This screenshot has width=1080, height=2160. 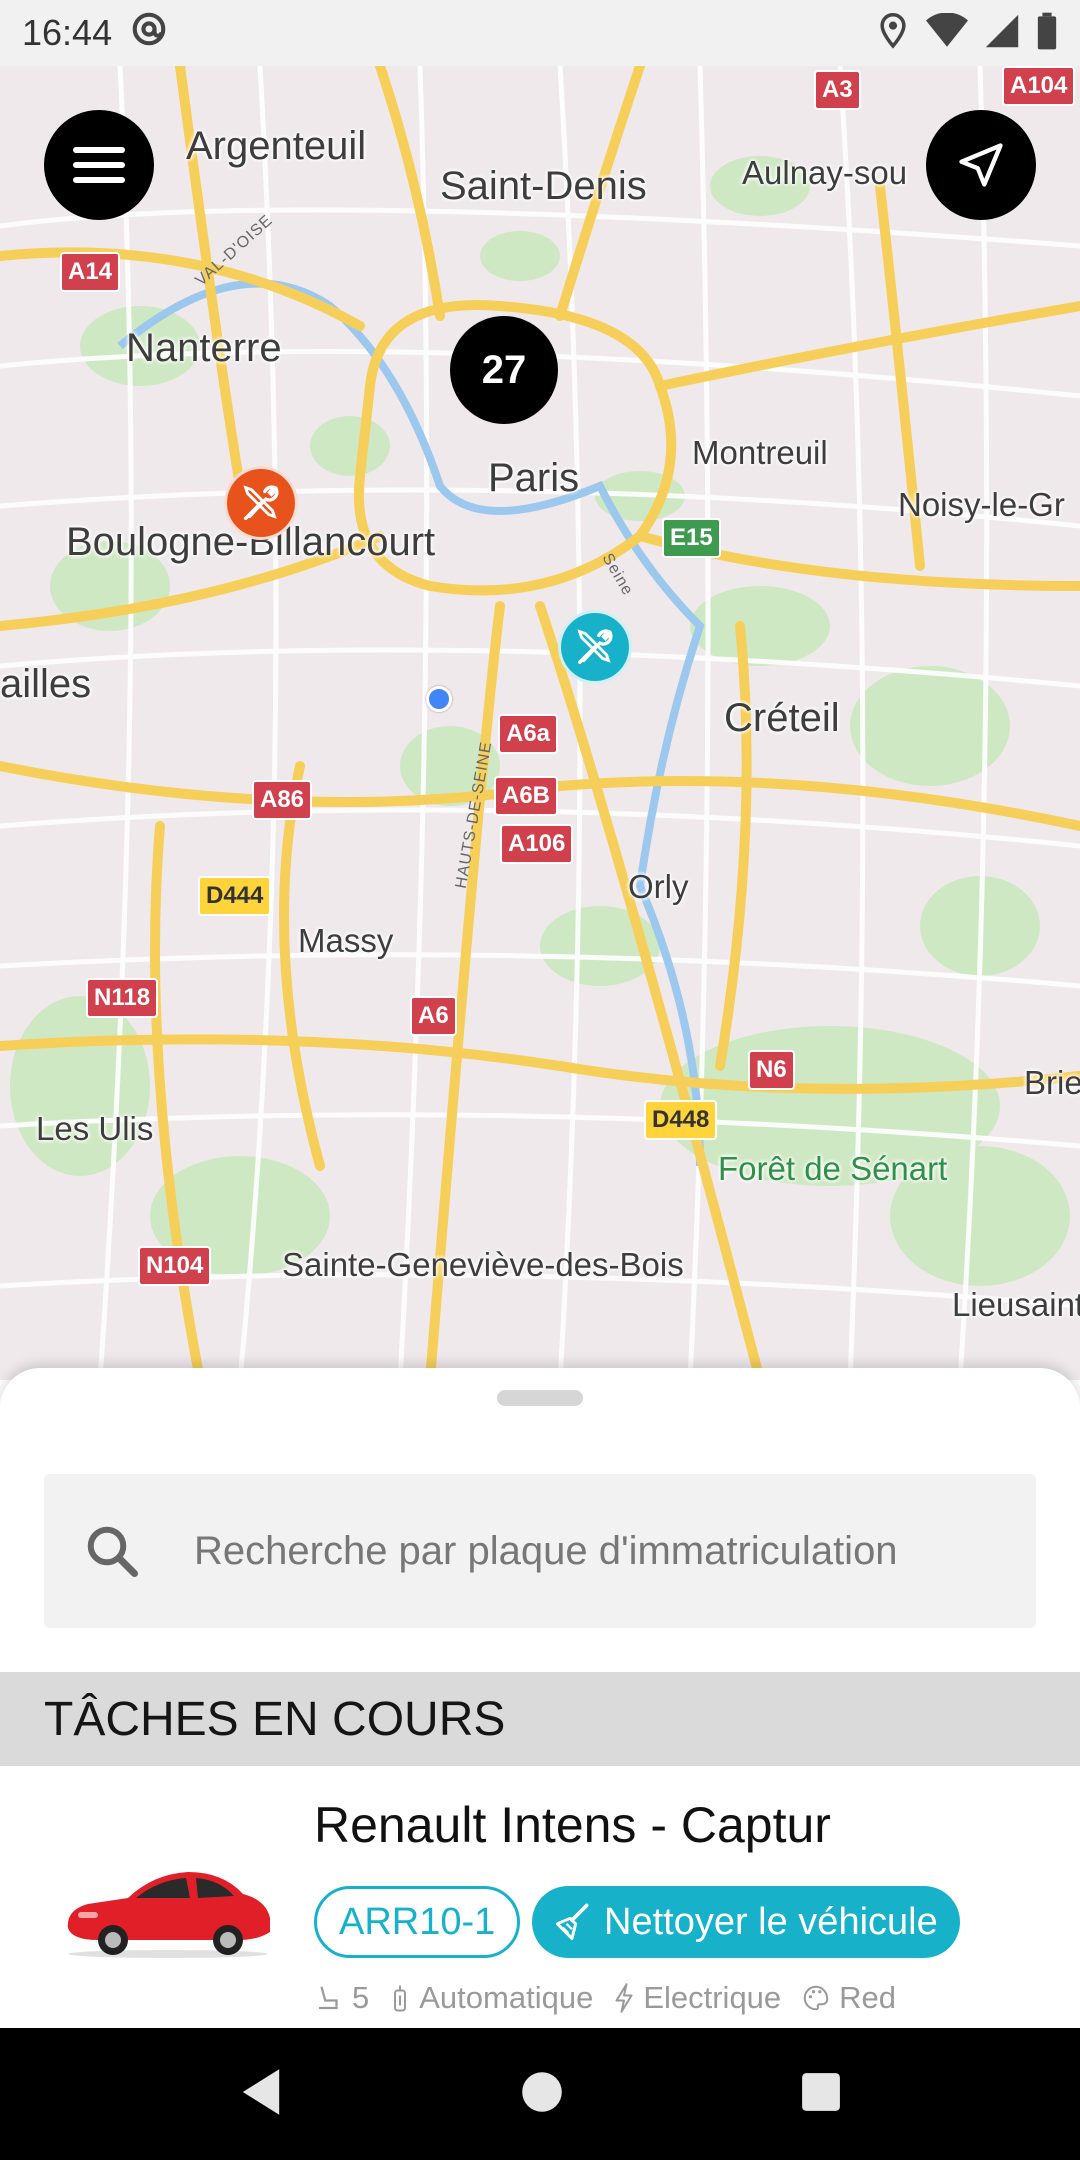 What do you see at coordinates (361, 1997) in the screenshot?
I see `spec-seats: 5` at bounding box center [361, 1997].